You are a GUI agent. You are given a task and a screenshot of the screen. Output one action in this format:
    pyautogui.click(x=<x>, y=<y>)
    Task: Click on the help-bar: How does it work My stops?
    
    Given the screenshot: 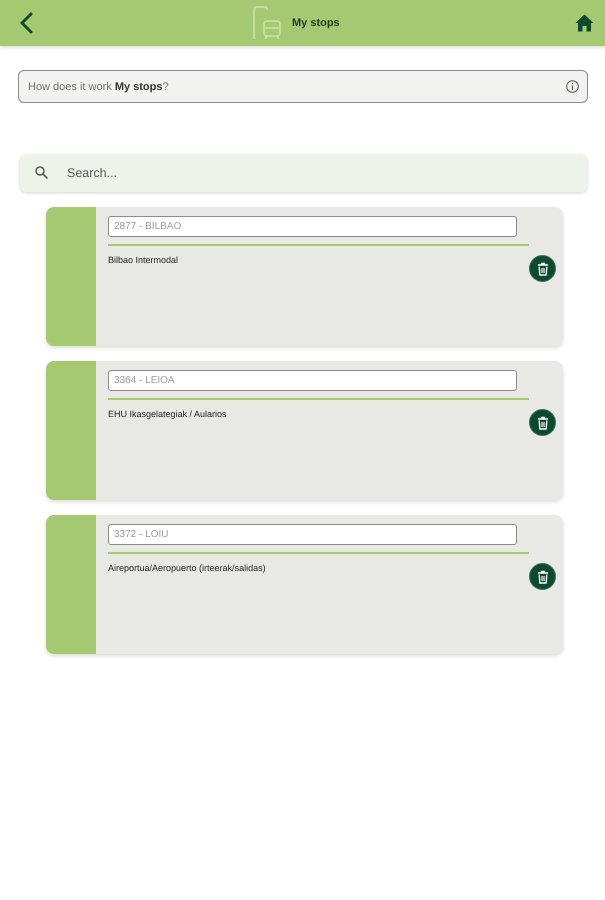 What is the action you would take?
    pyautogui.click(x=303, y=86)
    